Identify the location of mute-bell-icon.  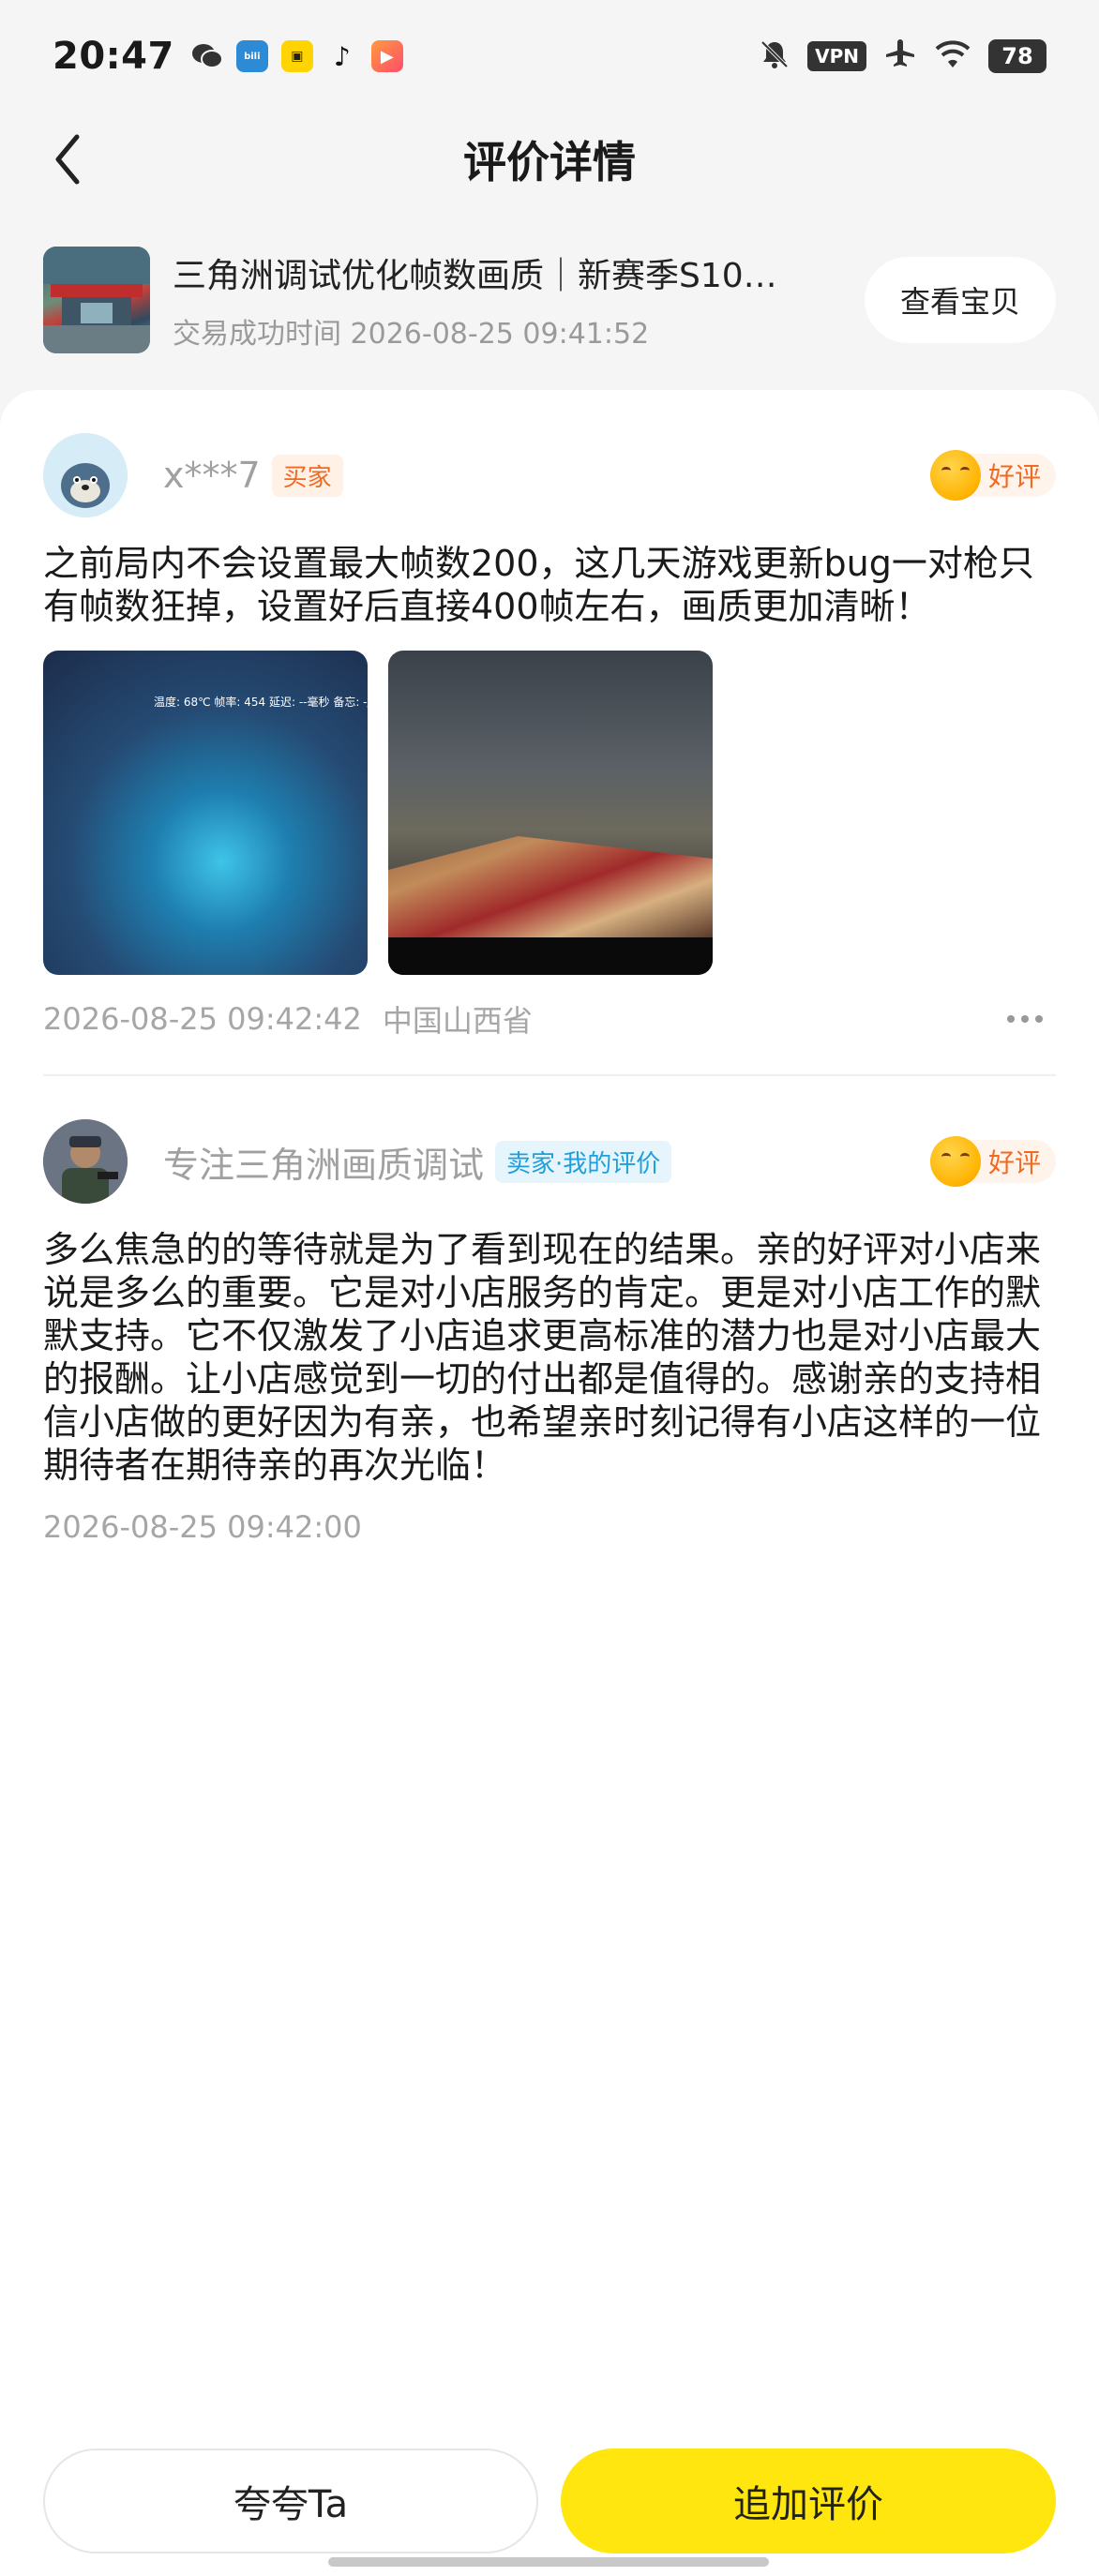
(774, 56).